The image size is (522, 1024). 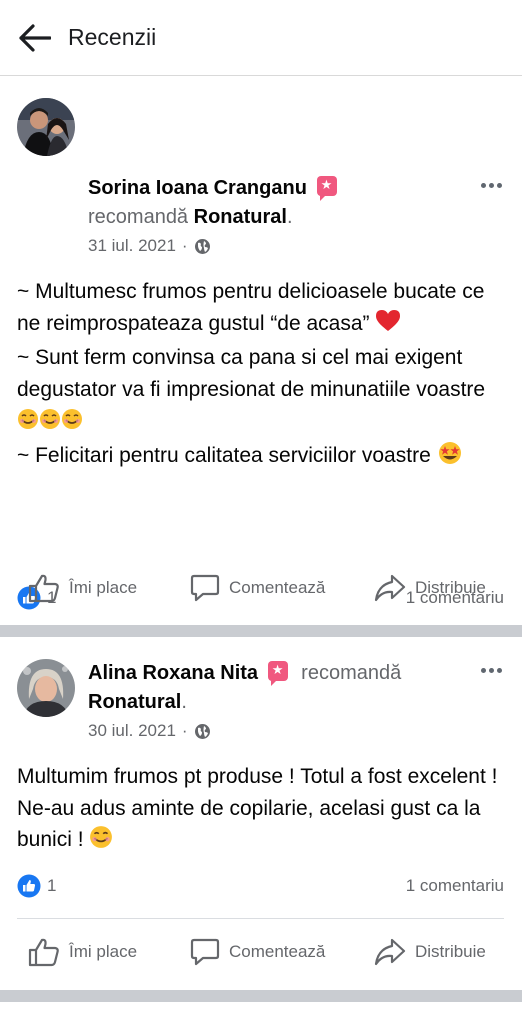 What do you see at coordinates (388, 326) in the screenshot?
I see `red-heart-emoji` at bounding box center [388, 326].